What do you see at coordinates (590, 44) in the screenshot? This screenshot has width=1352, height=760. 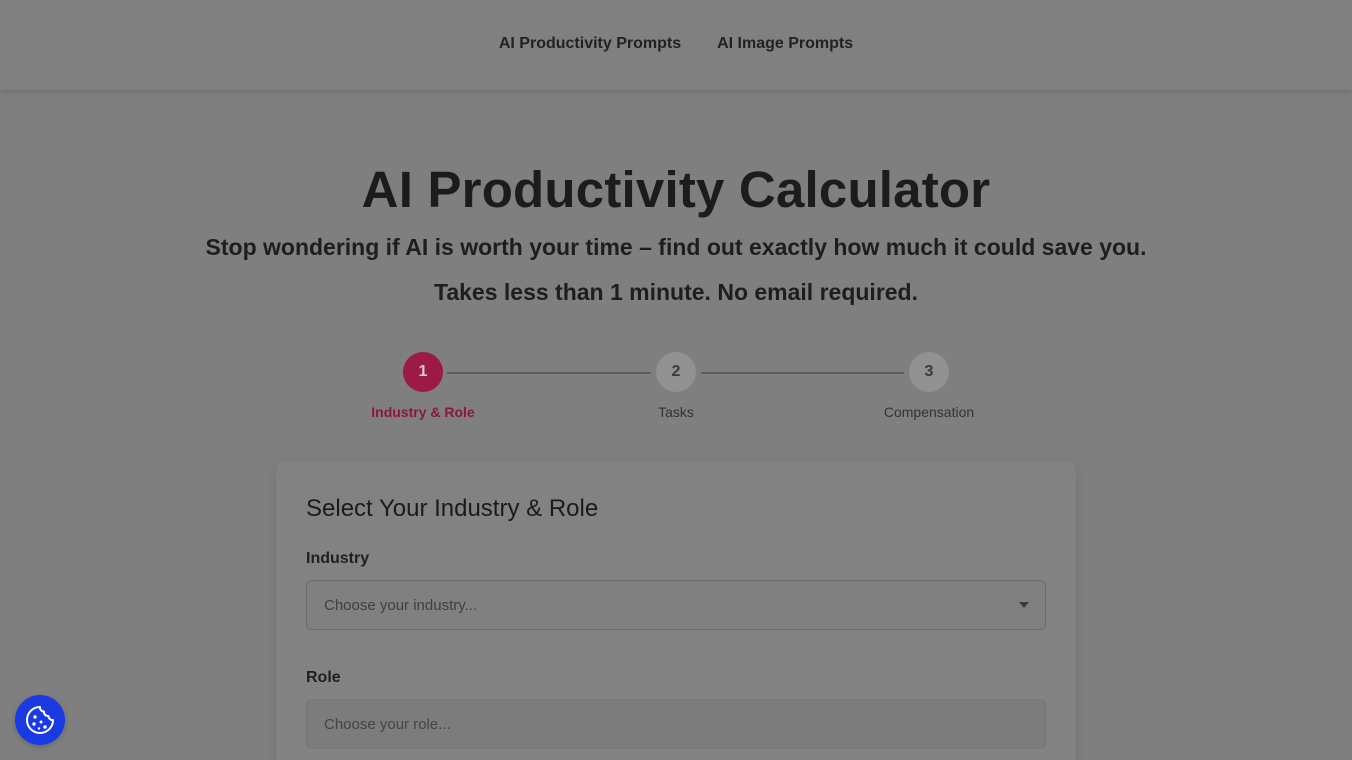 I see `nav-link-ai-productivity-prompts: AI Productivity Prompts` at bounding box center [590, 44].